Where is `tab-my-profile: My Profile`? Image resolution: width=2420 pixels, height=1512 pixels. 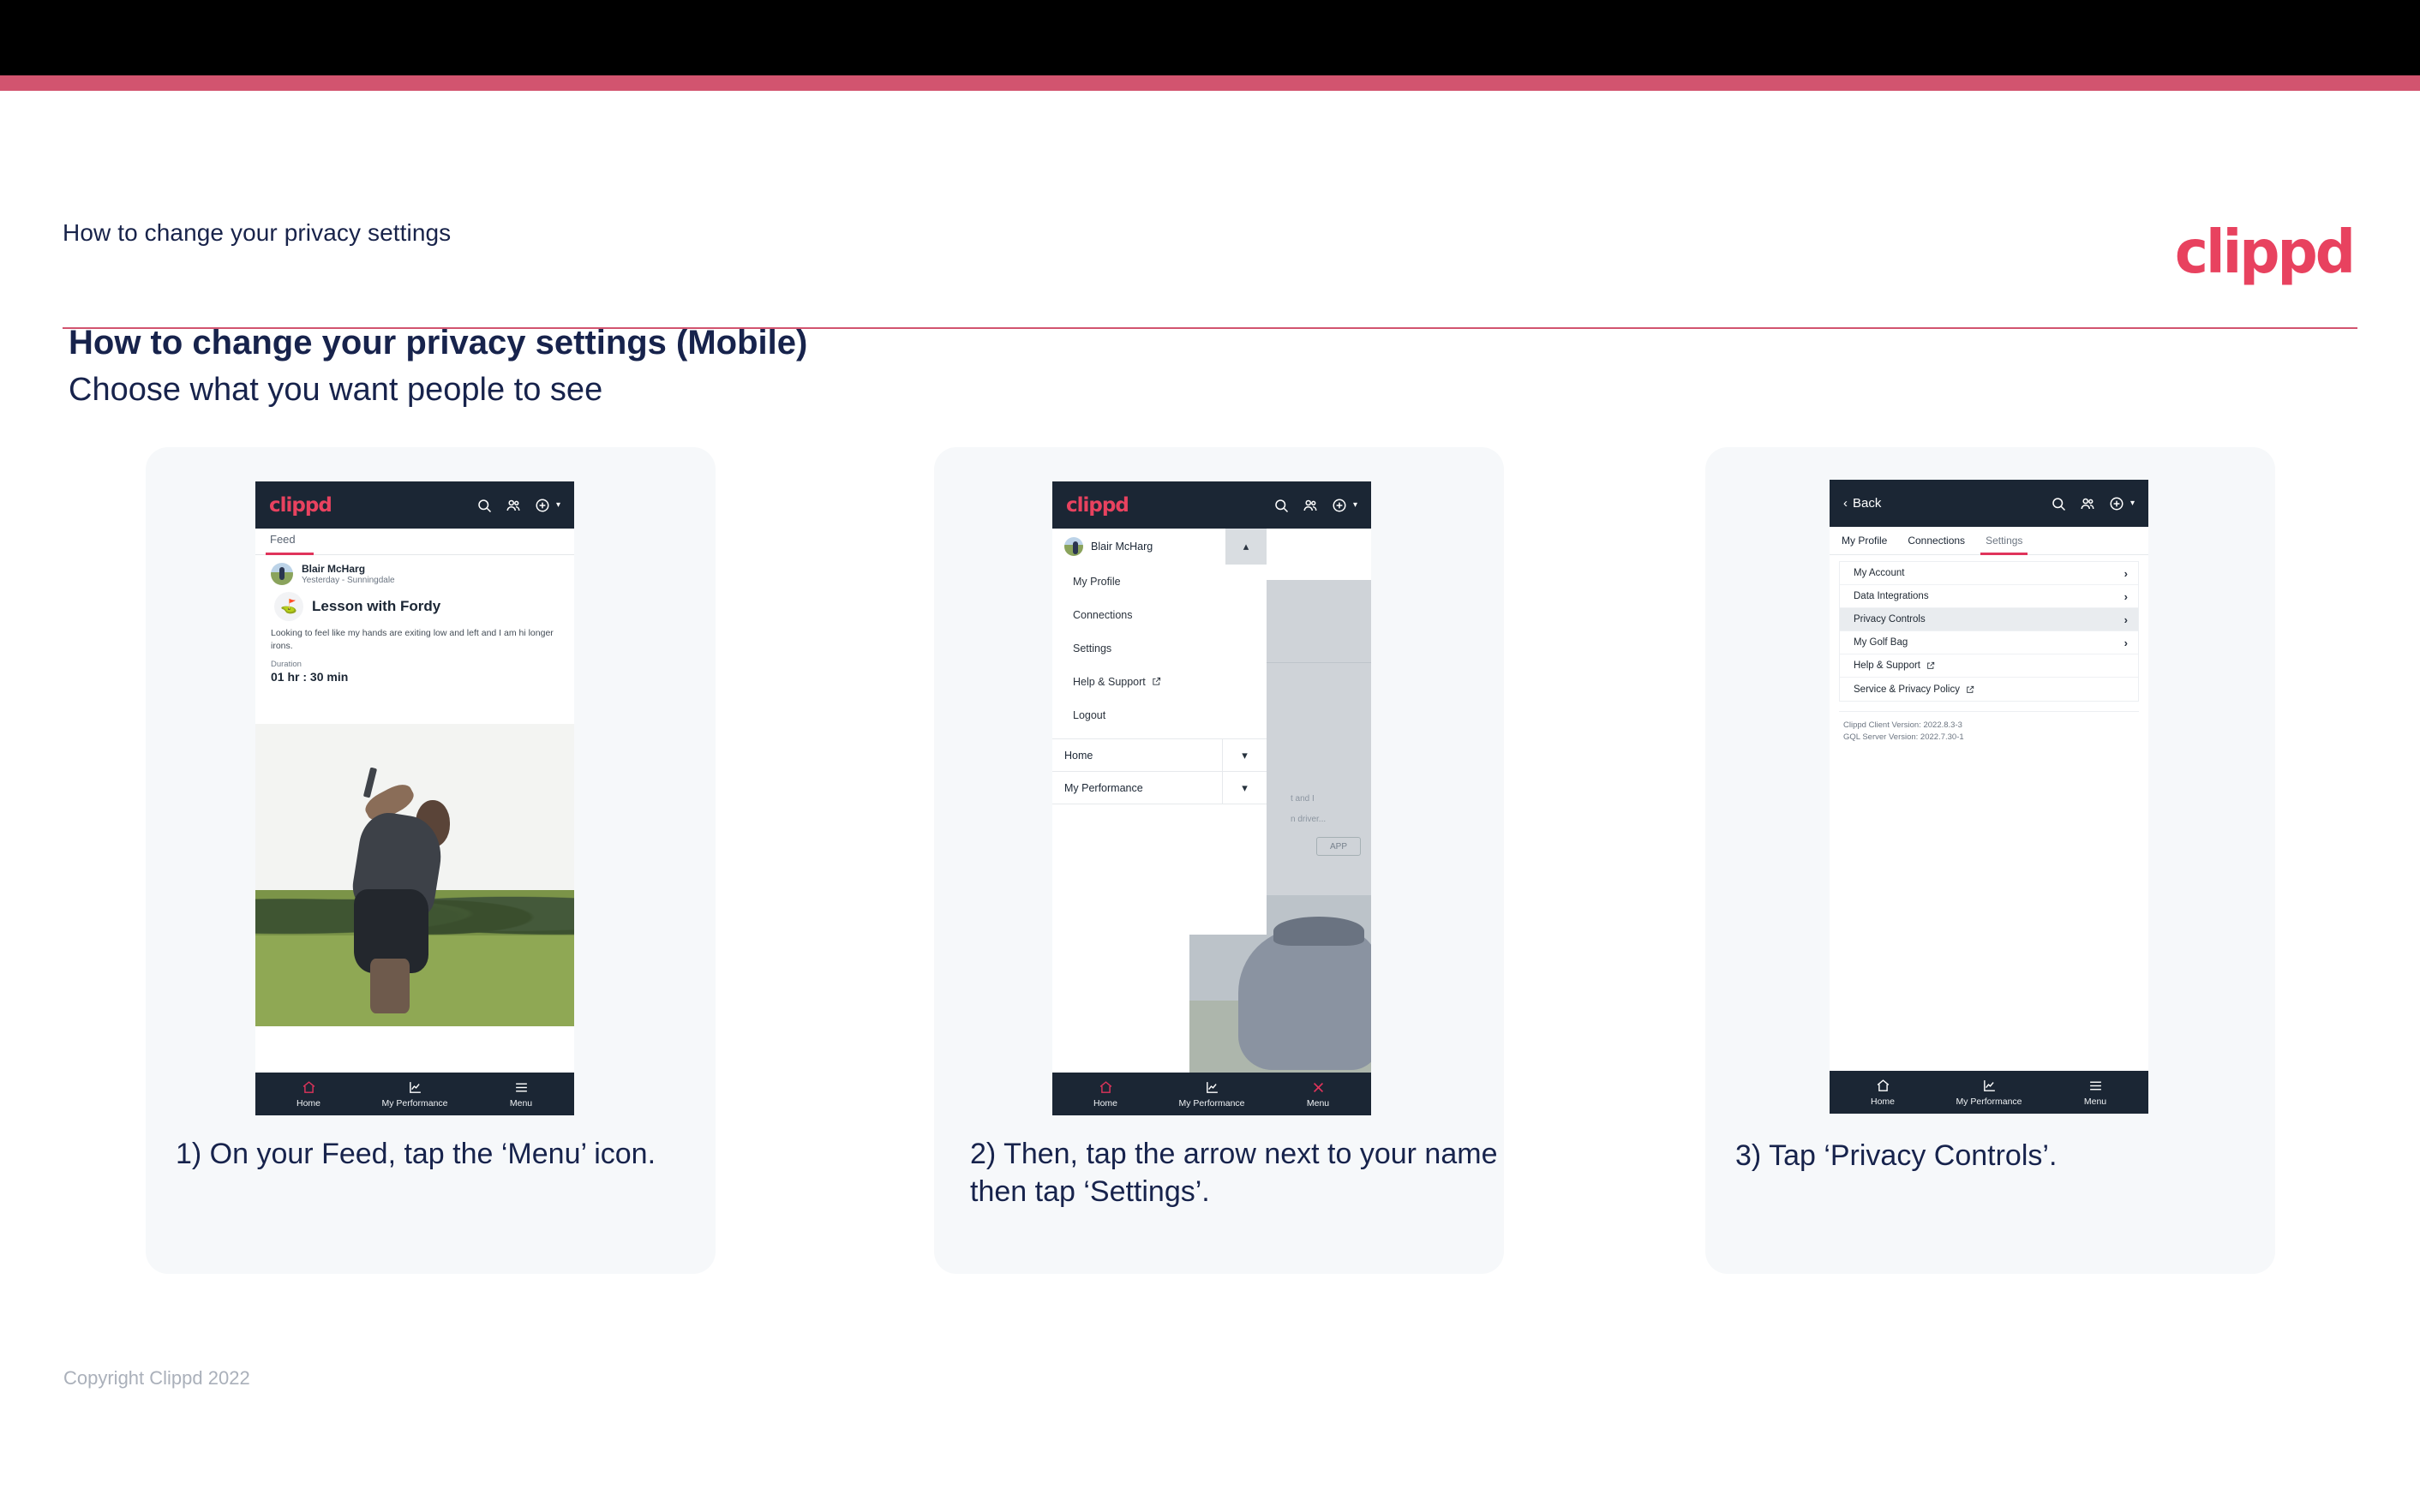
tab-my-profile: My Profile is located at coordinates (1865, 541).